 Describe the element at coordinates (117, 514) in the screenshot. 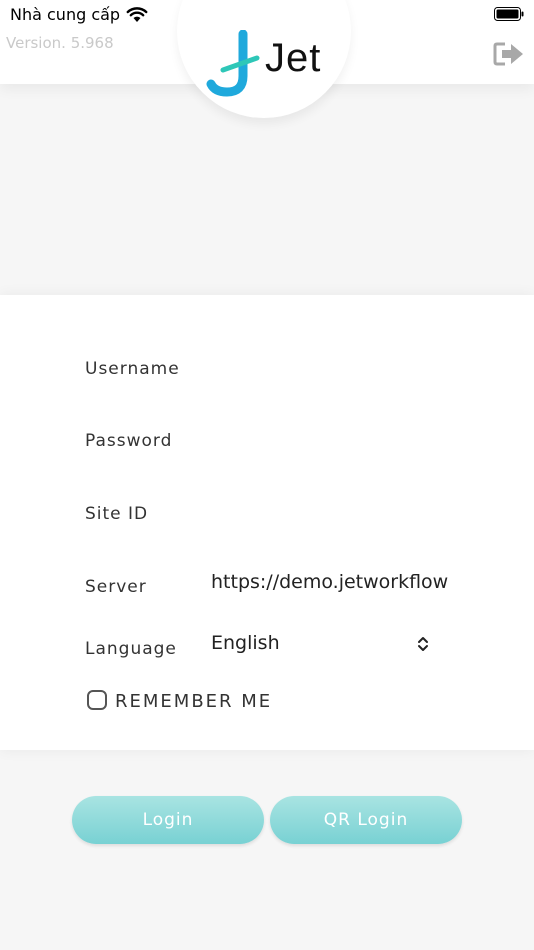

I see `site-id-label: Site ID` at that location.